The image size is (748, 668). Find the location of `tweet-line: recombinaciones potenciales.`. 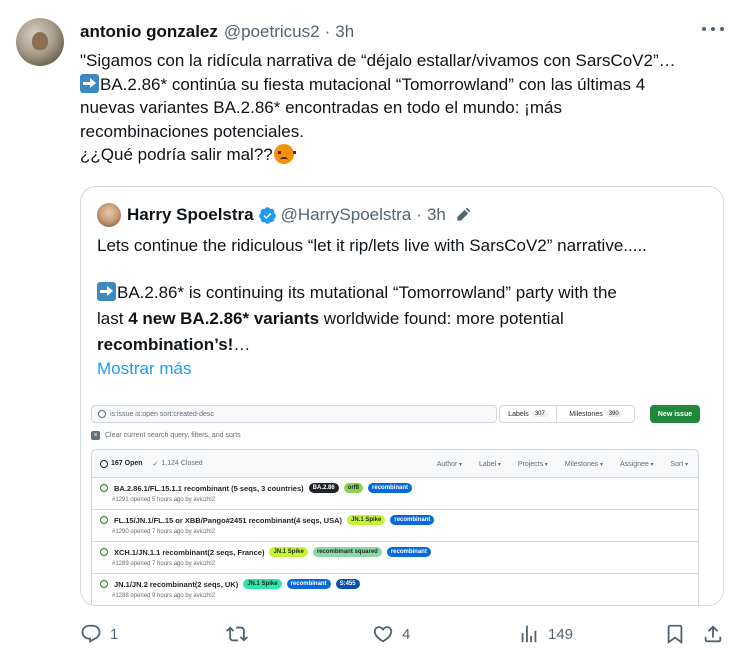

tweet-line: recombinaciones potenciales. is located at coordinates (192, 131).